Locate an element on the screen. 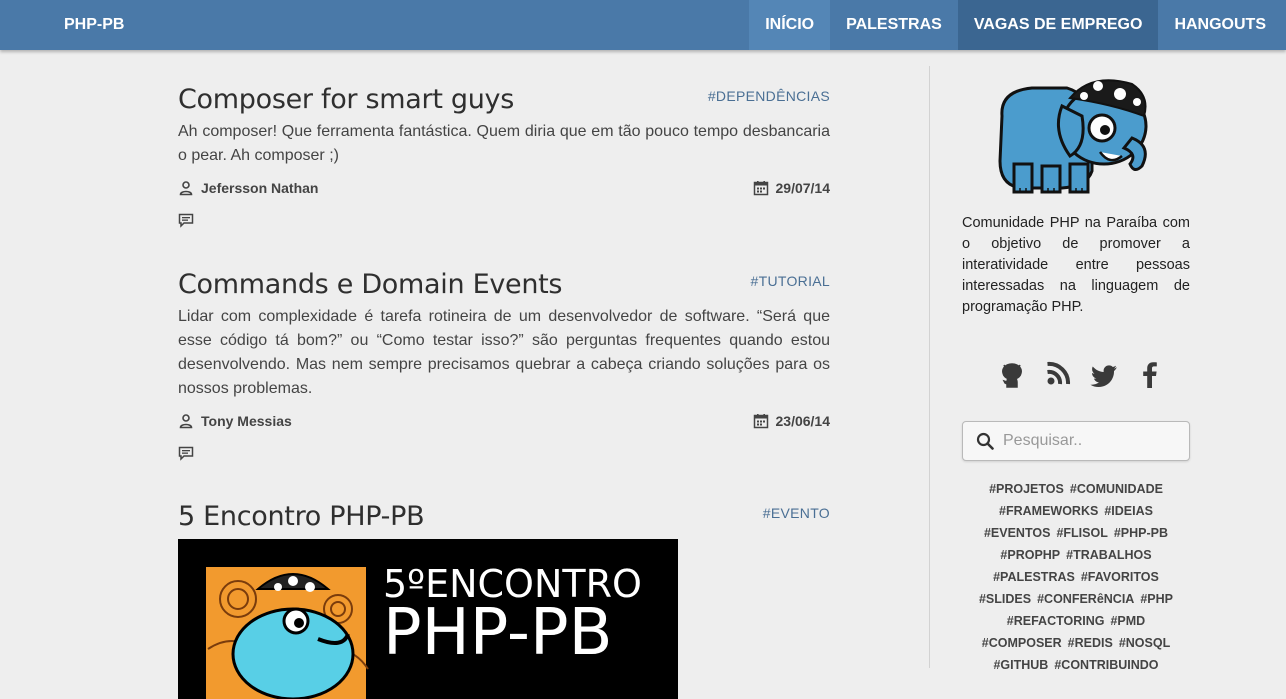 Image resolution: width=1286 pixels, height=699 pixels. post-meta: Jefersson Nathan 29/07/14 is located at coordinates (504, 192).